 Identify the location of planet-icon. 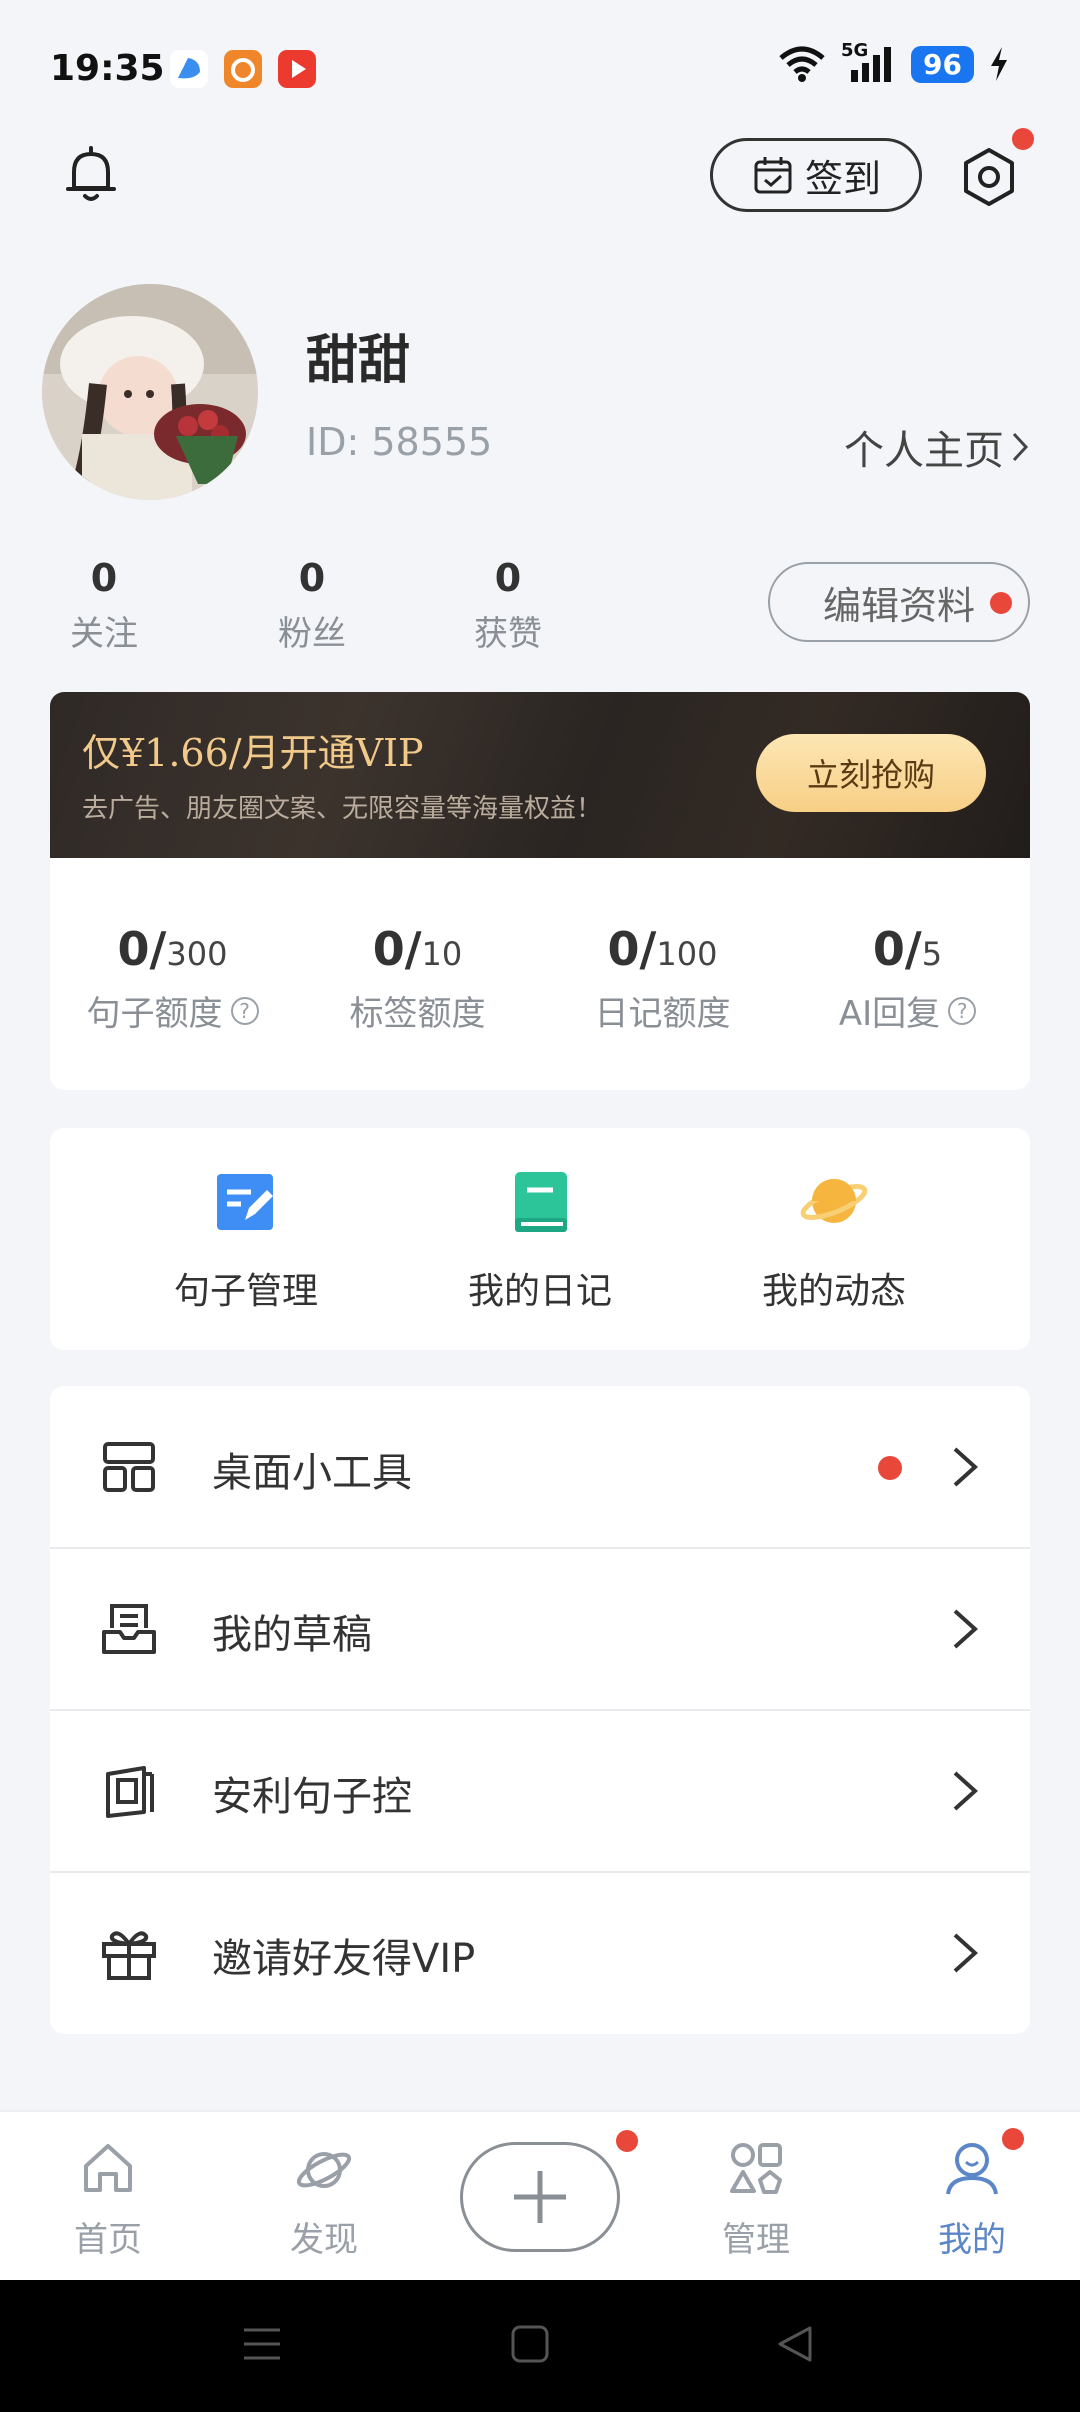
(834, 1201).